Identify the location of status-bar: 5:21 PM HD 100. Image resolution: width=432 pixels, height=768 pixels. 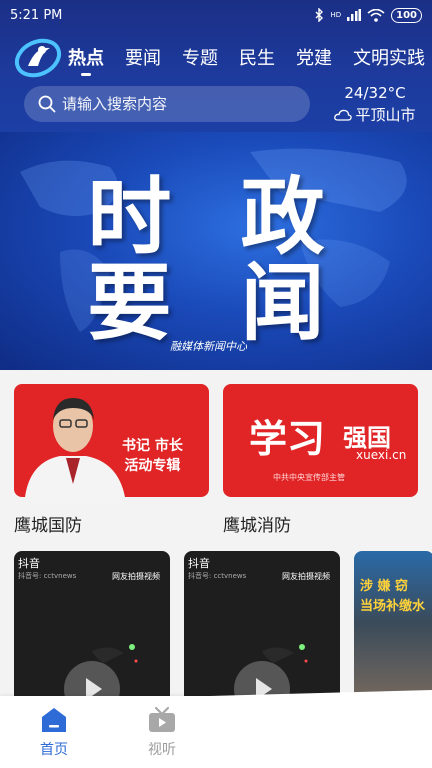
(216, 15).